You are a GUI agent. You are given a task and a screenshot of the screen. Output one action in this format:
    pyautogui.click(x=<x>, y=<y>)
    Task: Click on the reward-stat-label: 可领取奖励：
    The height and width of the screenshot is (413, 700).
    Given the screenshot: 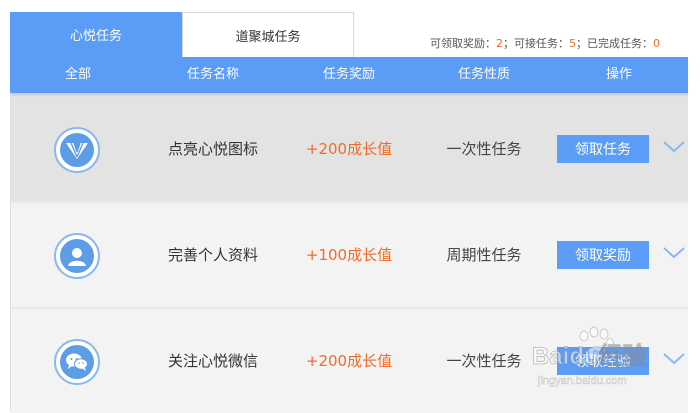 What is the action you would take?
    pyautogui.click(x=463, y=43)
    